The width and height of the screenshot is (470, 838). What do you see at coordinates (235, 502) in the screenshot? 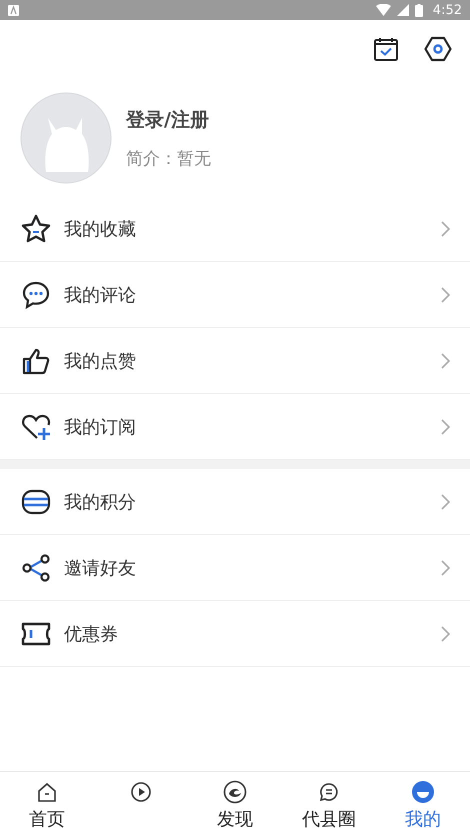
I see `menu-item: 我的积分` at bounding box center [235, 502].